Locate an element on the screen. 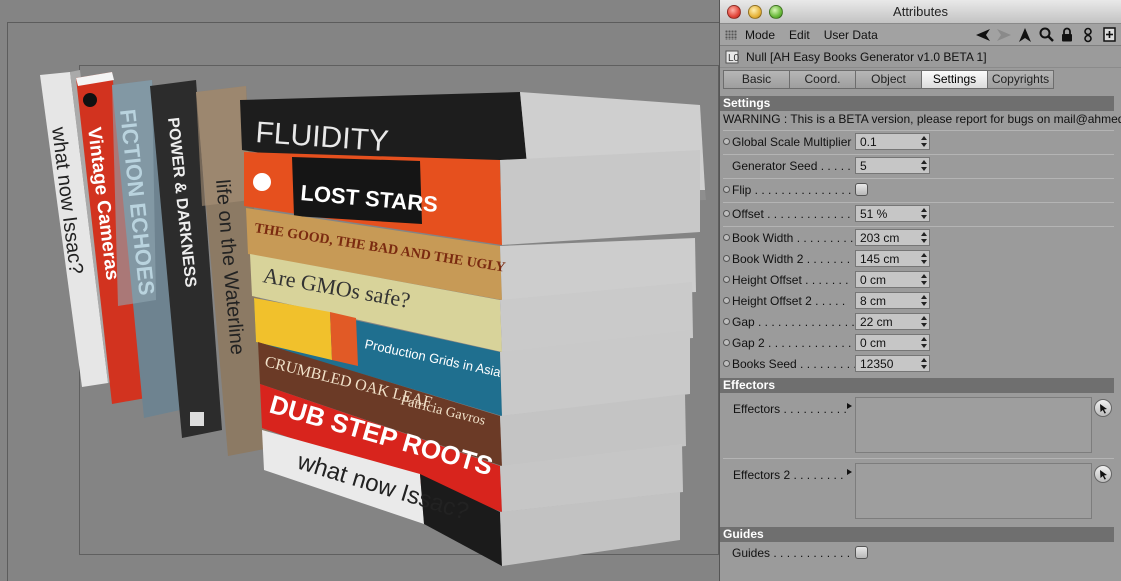 Image resolution: width=1121 pixels, height=581 pixels. zoom-button is located at coordinates (776, 12).